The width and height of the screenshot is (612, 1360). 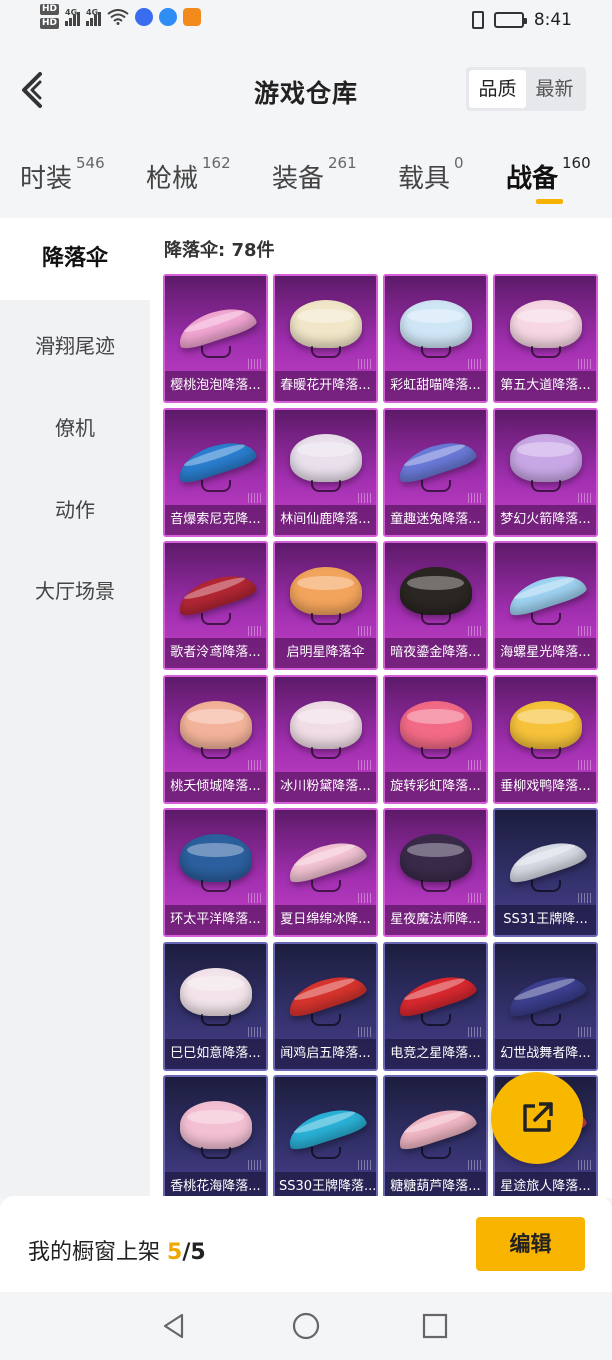 I want to click on sidebar-item-lobby-scene: 大厅场景, so click(x=75, y=589).